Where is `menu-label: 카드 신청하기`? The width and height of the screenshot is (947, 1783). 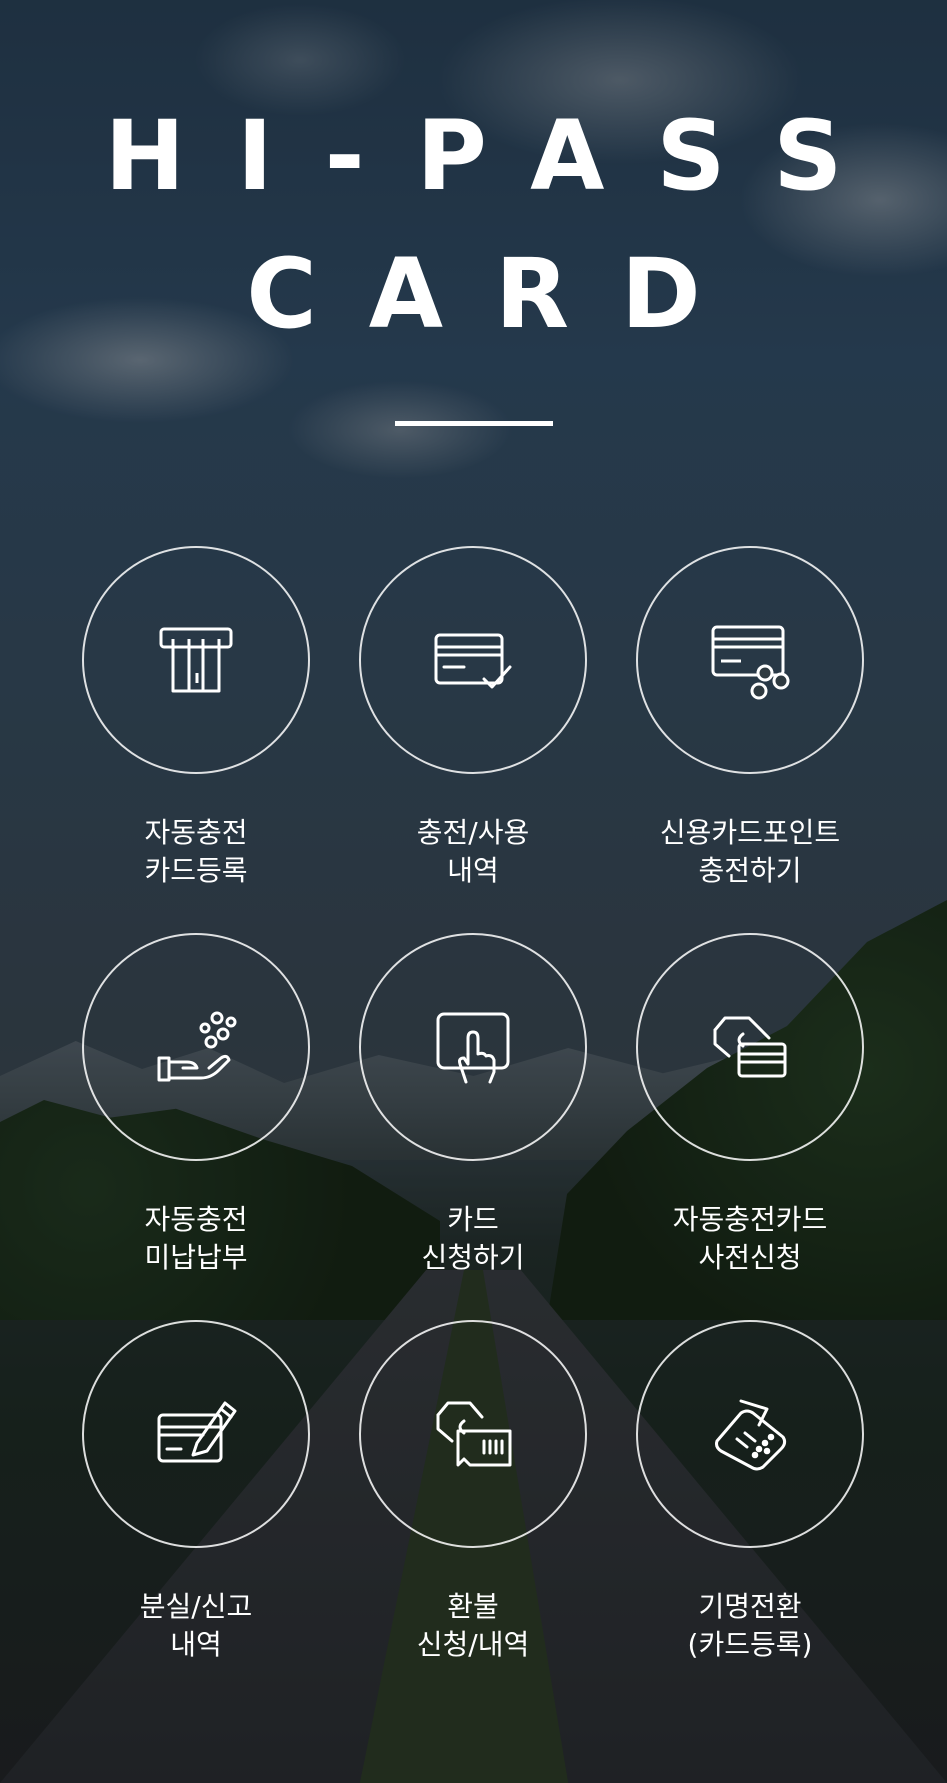 menu-label: 카드 신청하기 is located at coordinates (473, 1239).